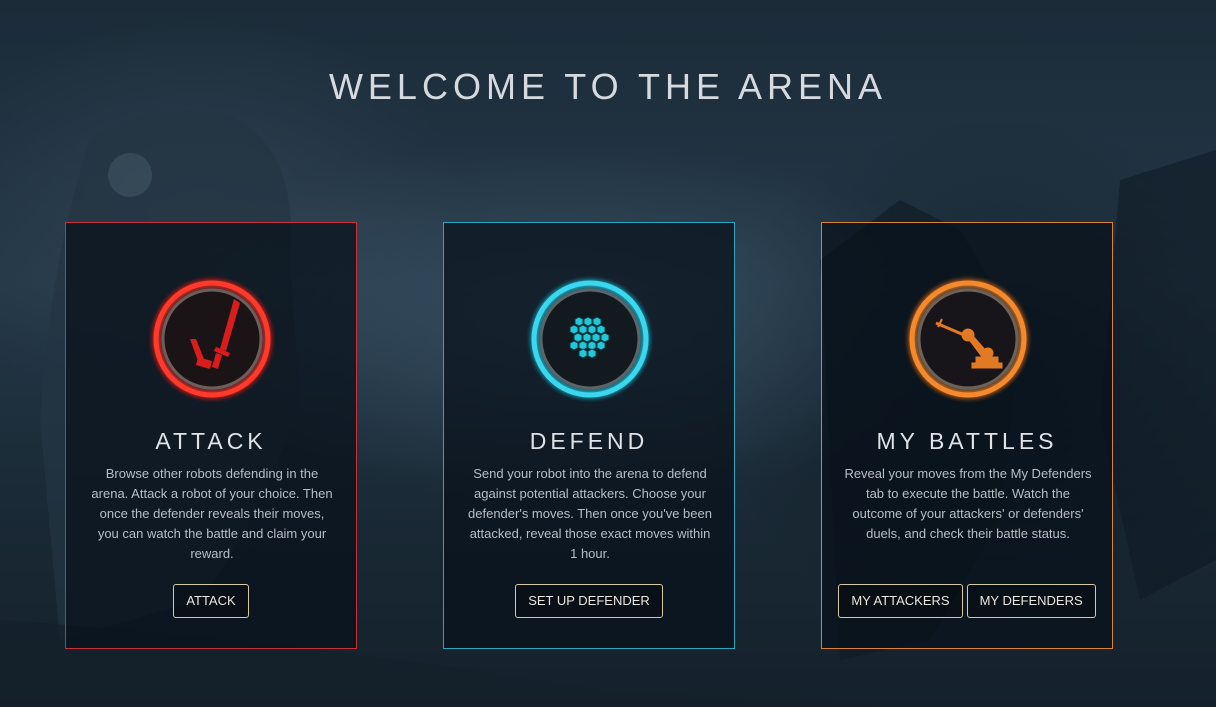  I want to click on attack-button: ATTACK, so click(211, 601).